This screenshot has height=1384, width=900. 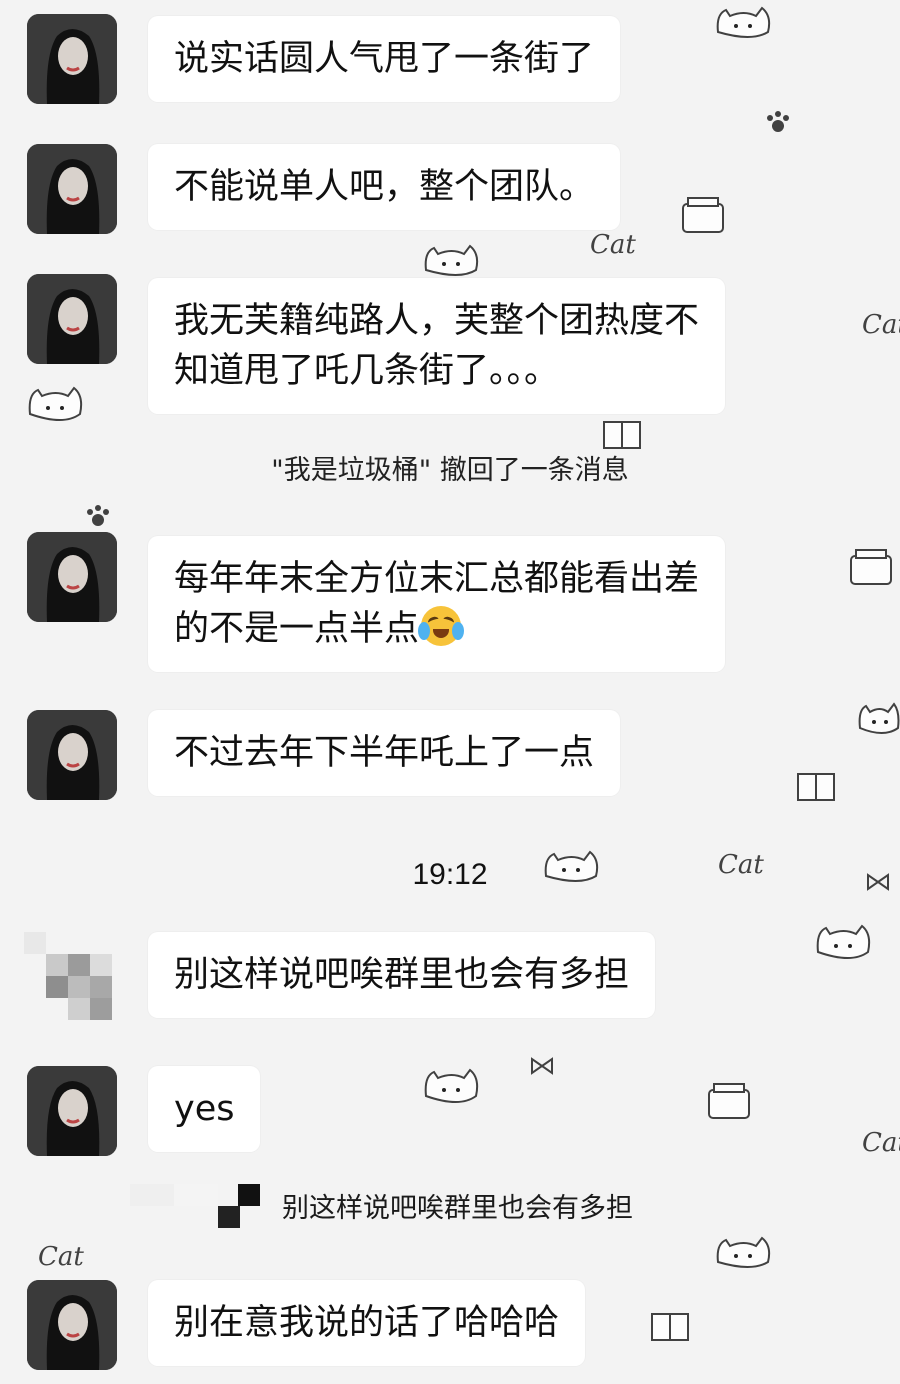 I want to click on message-text: 别在意我说的话了哈哈哈, so click(x=367, y=1323).